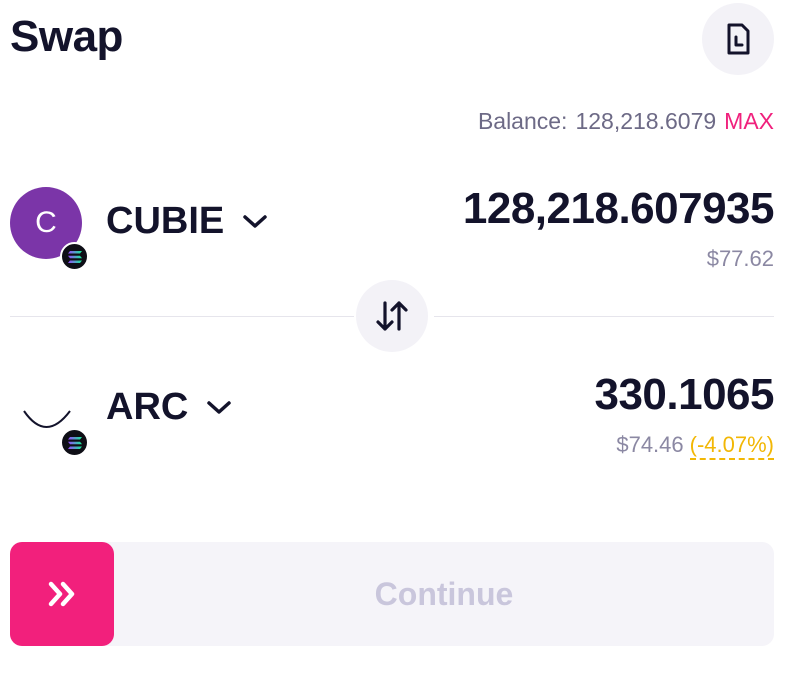 The image size is (806, 688). I want to click on continue-slider: Continue, so click(392, 594).